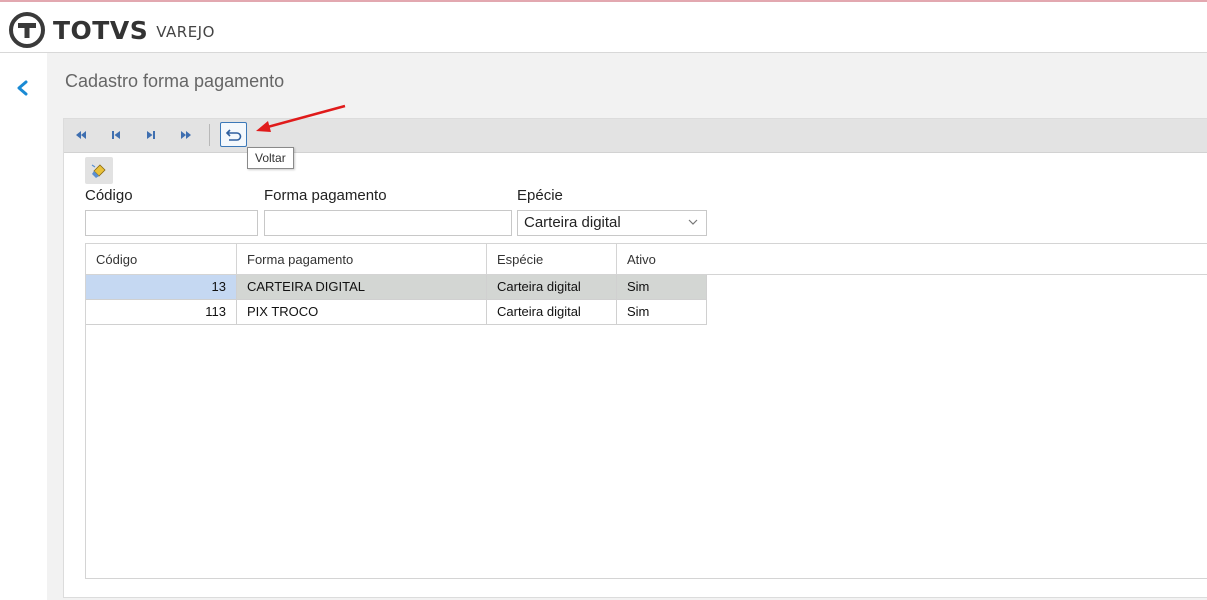 The image size is (1207, 600). Describe the element at coordinates (209, 135) in the screenshot. I see `toolbar-separator` at that location.